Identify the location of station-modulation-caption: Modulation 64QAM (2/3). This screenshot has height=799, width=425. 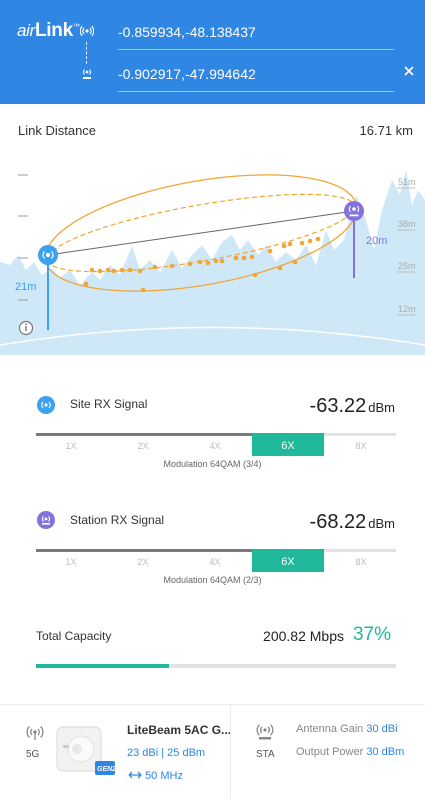
(212, 580).